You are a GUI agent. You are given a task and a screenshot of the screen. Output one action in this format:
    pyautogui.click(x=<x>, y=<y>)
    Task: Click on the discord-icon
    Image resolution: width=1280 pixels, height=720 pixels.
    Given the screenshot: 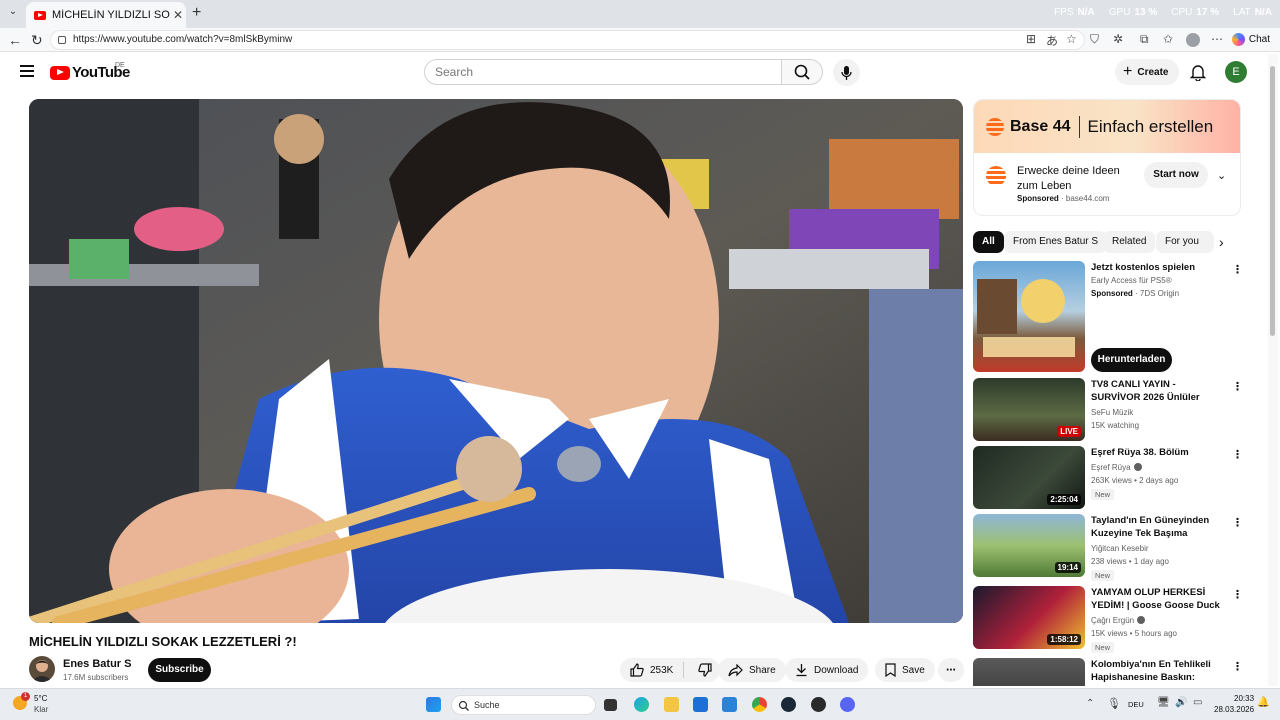 What is the action you would take?
    pyautogui.click(x=847, y=704)
    